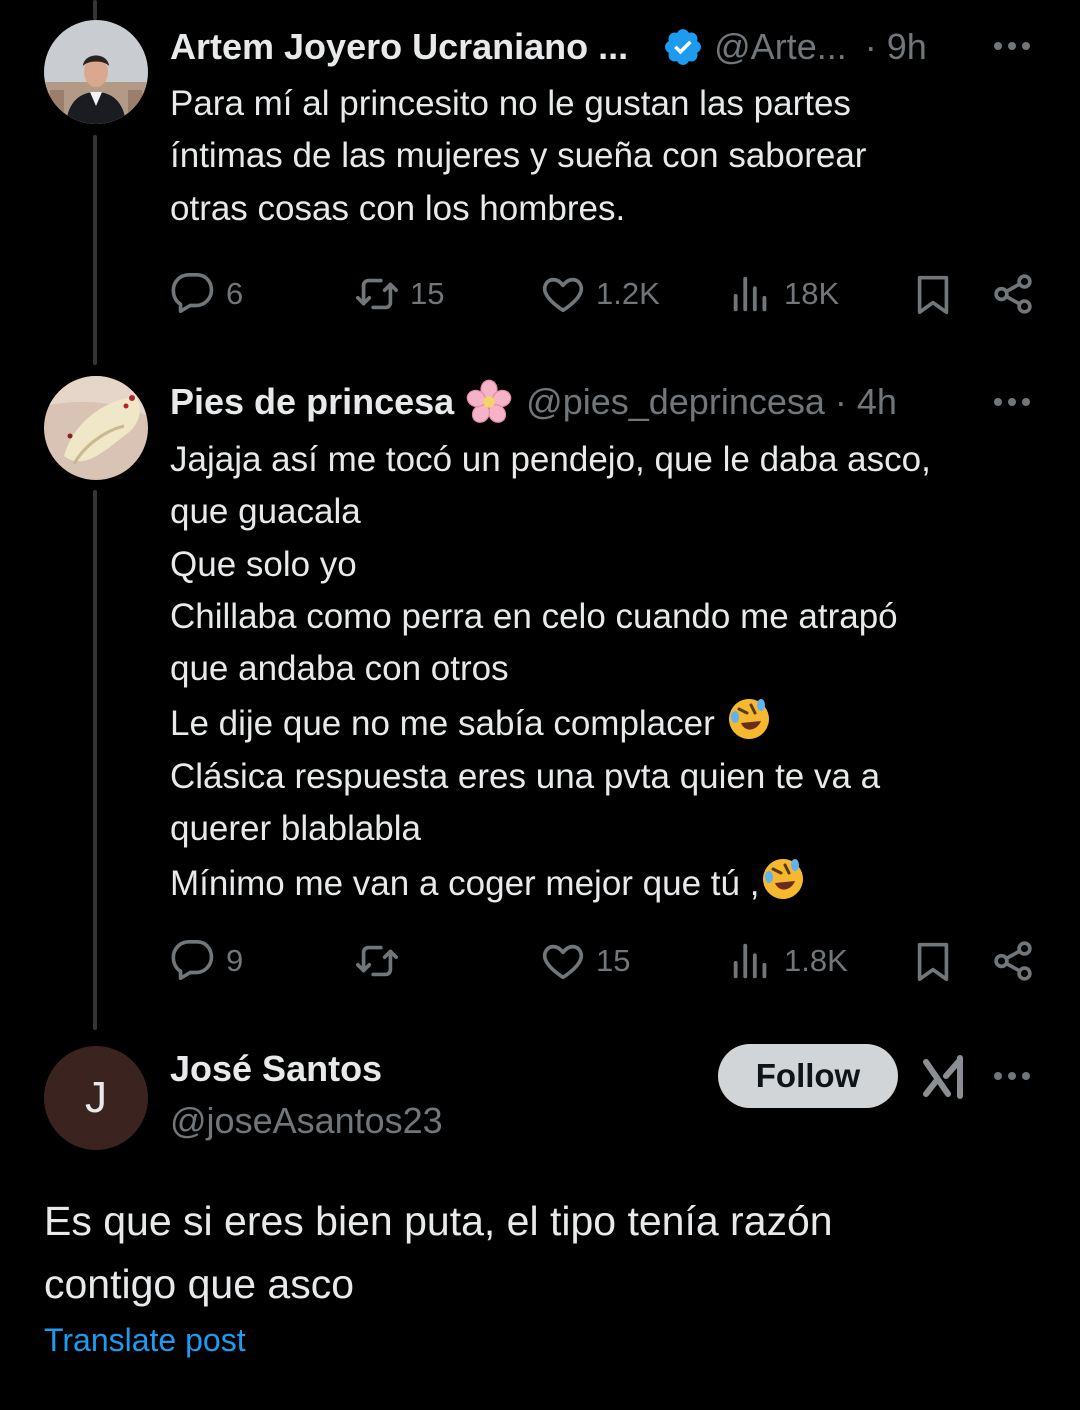  What do you see at coordinates (816, 960) in the screenshot?
I see `views-count: 1.8K` at bounding box center [816, 960].